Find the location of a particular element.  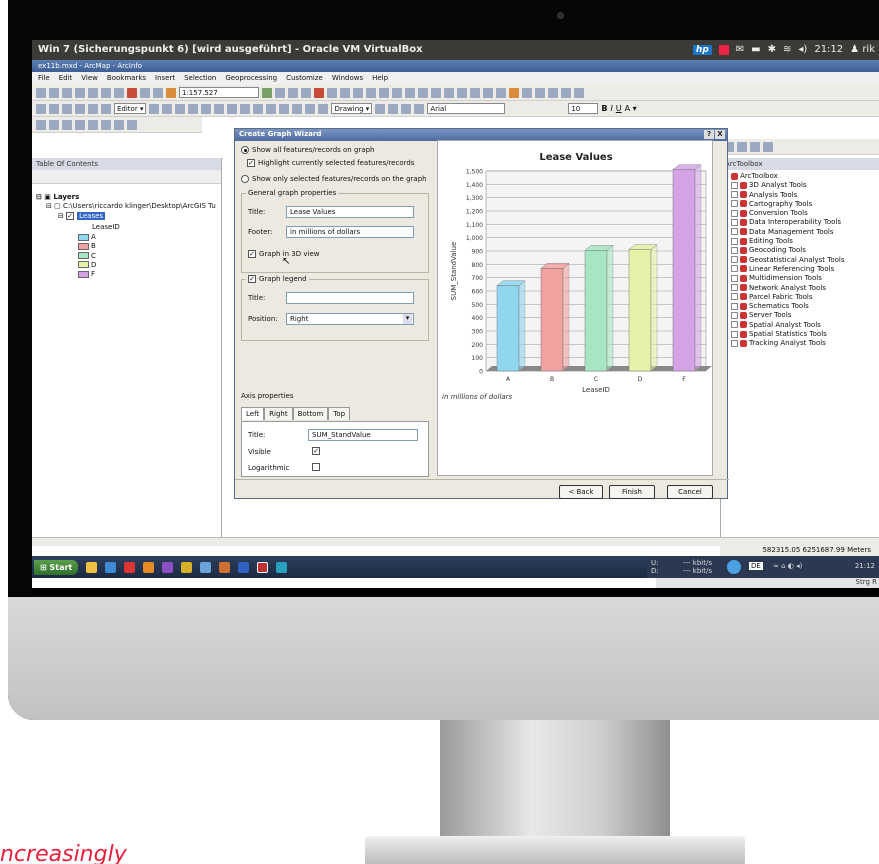

reshape-icon is located at coordinates (245, 108).